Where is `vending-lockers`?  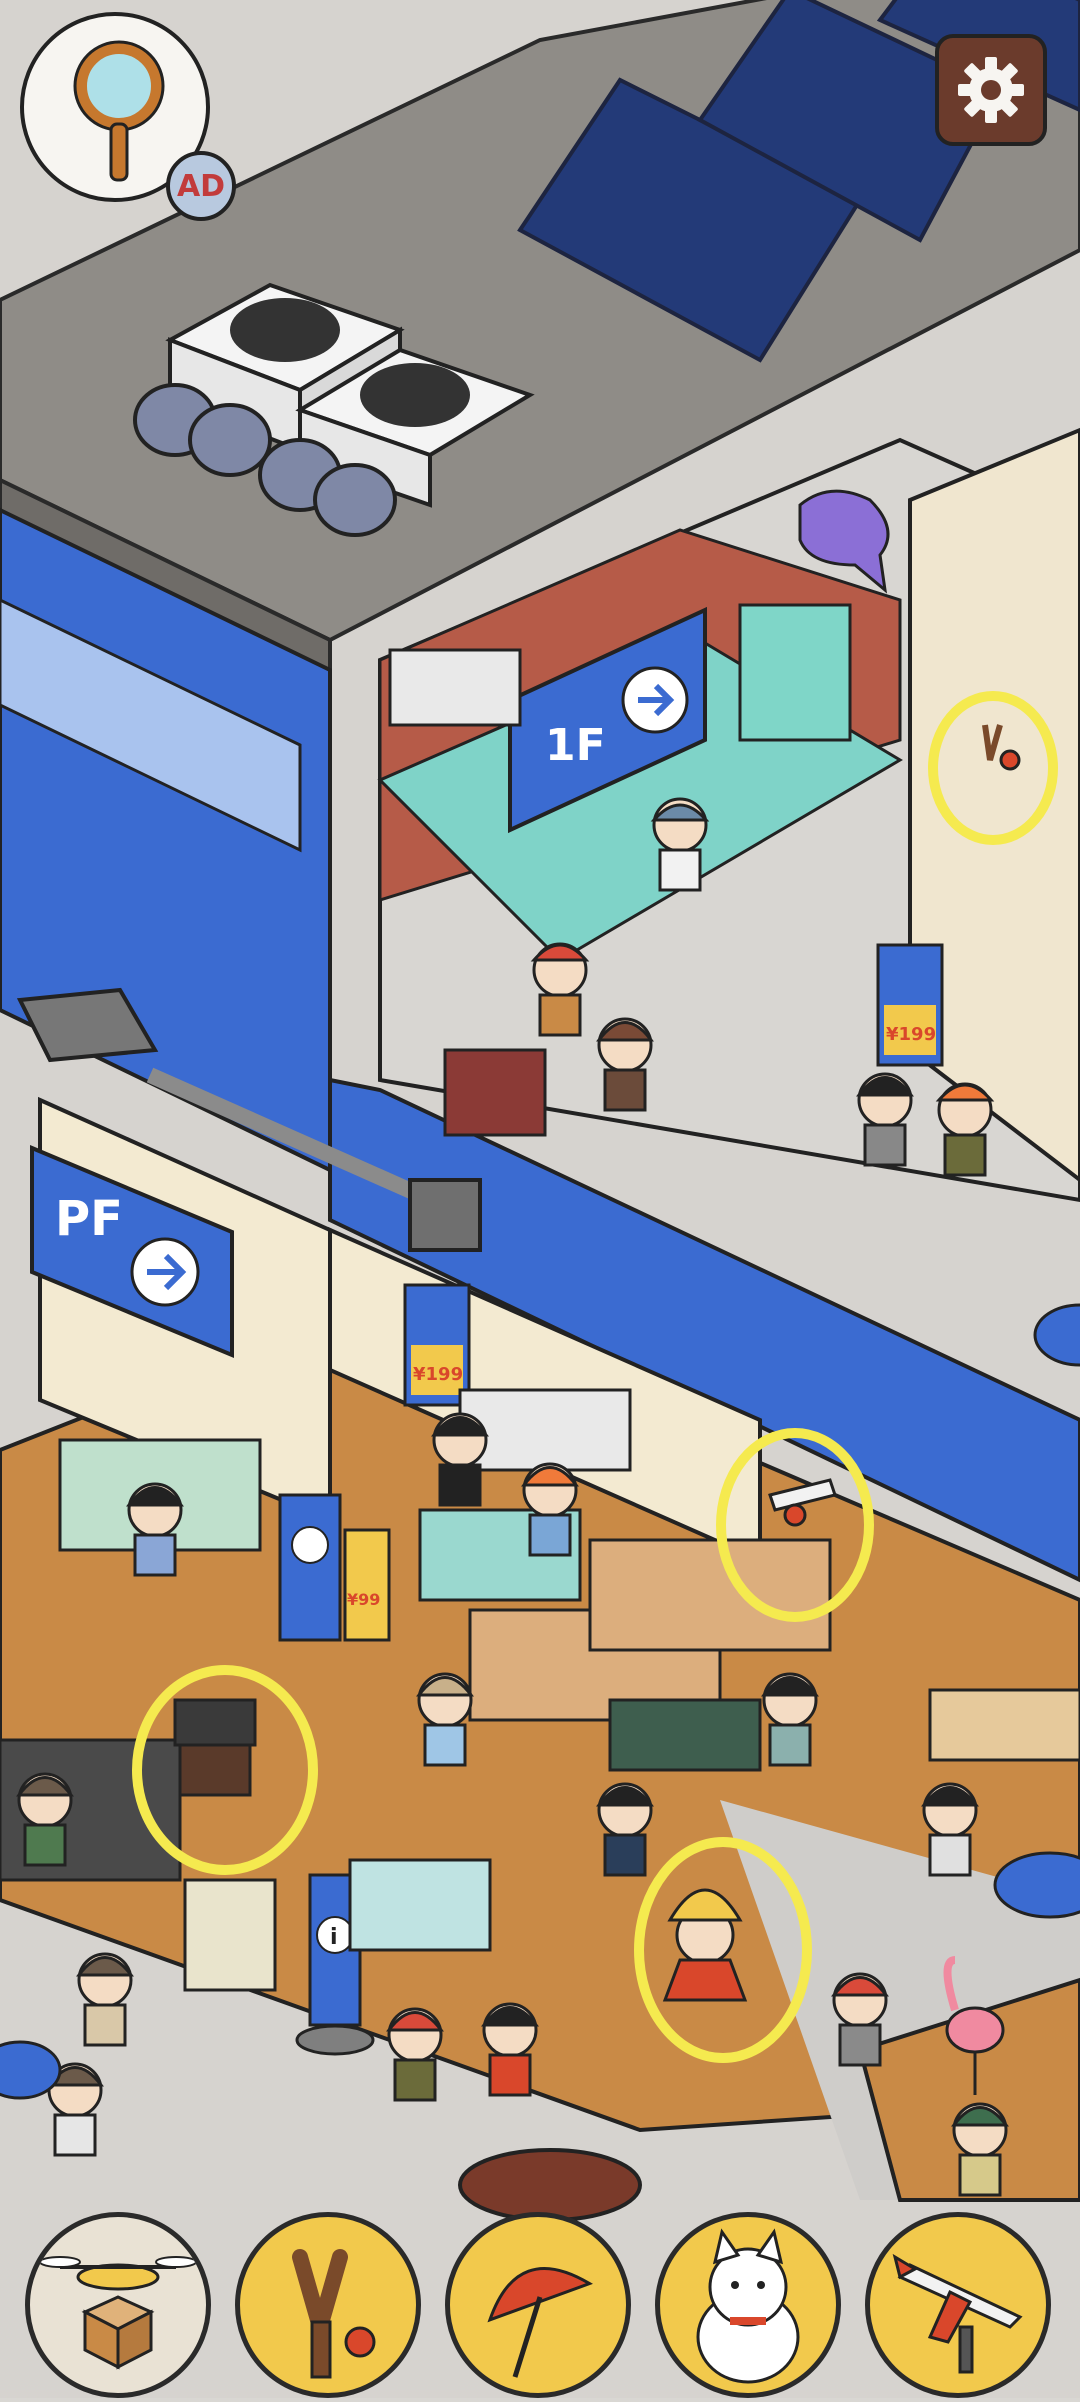
vending-lockers is located at coordinates (495, 1092).